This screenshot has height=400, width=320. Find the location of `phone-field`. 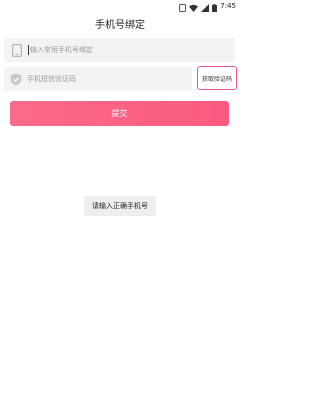

phone-field is located at coordinates (119, 50).